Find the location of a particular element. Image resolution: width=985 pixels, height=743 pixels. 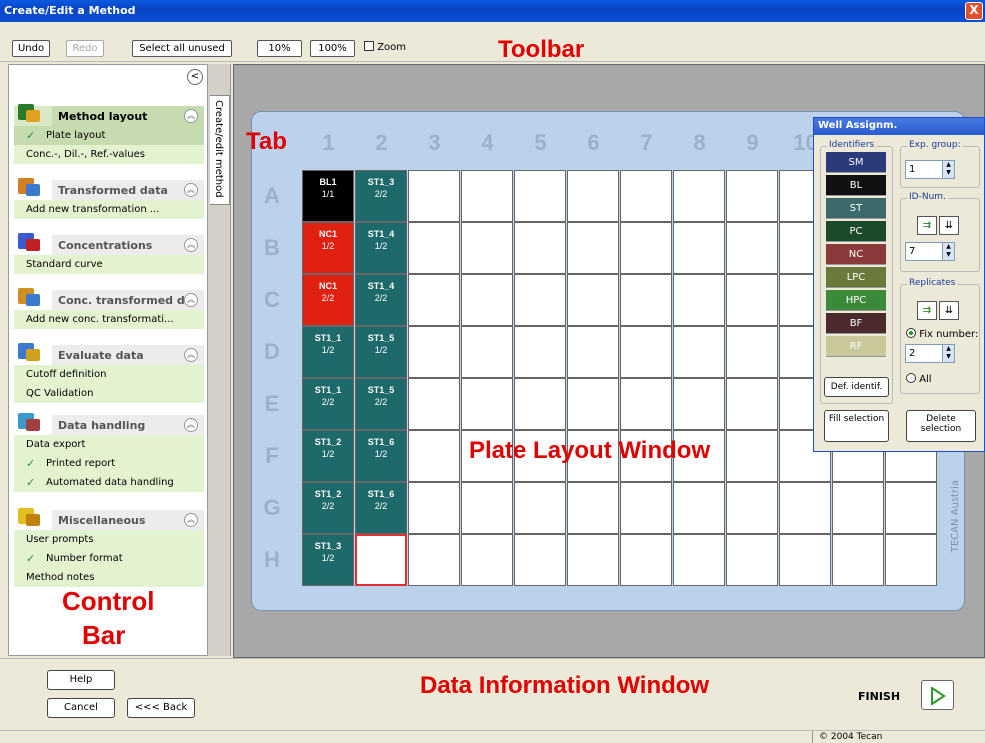

def-identif-button: Def. identif. is located at coordinates (856, 387).